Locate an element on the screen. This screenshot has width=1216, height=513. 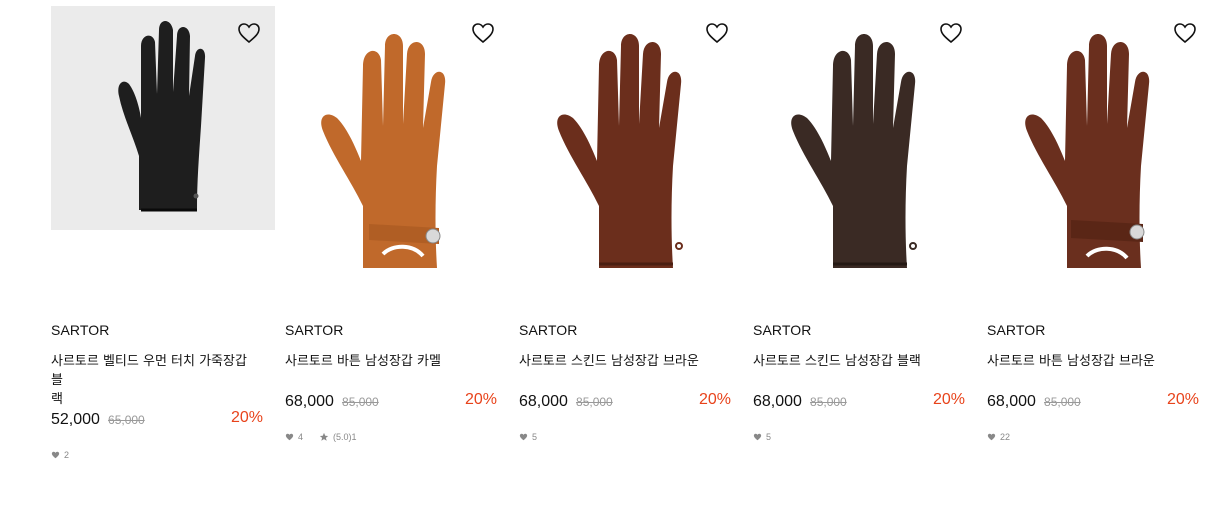
original-price: 65,000 is located at coordinates (126, 420).